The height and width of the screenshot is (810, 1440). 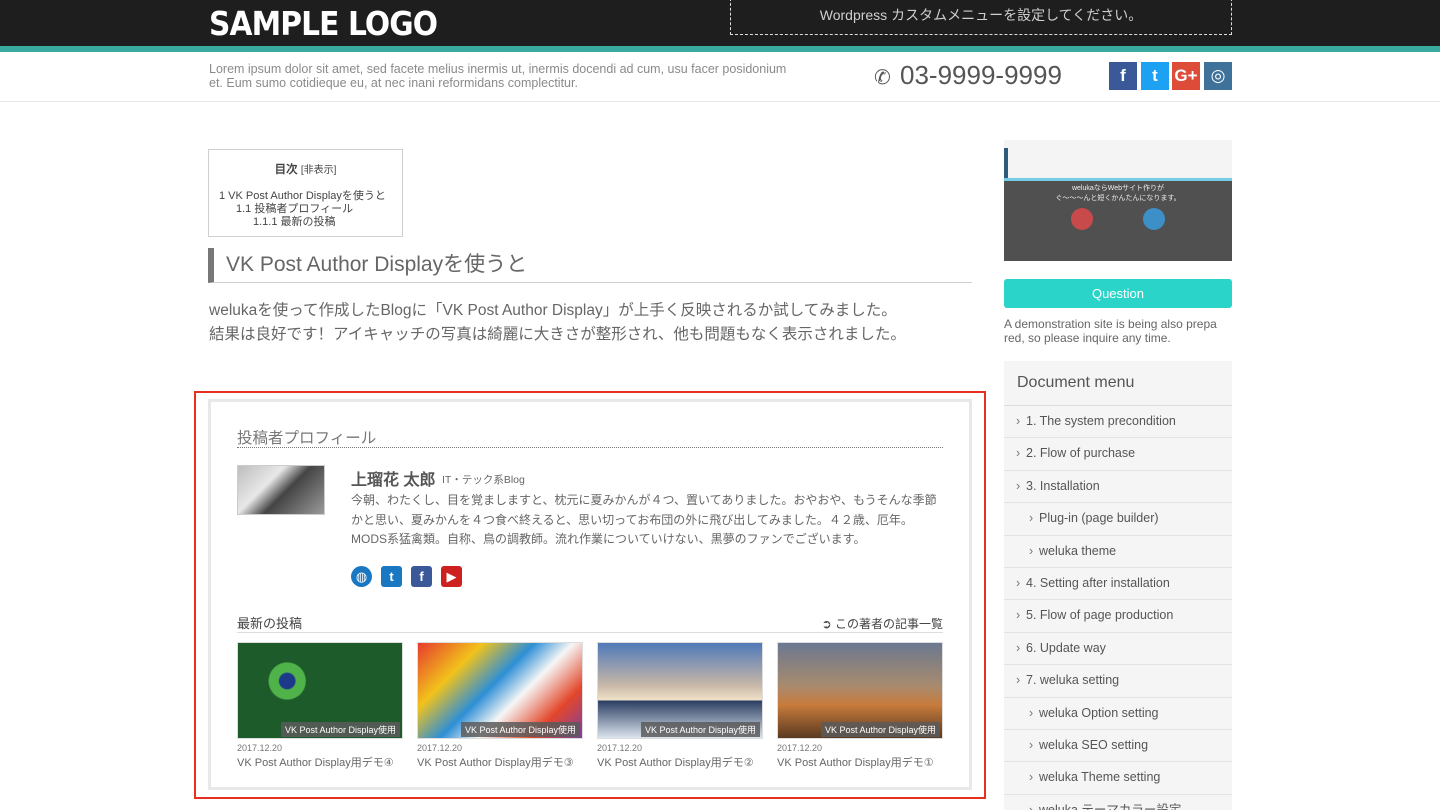 I want to click on phone-icon: ✆, so click(x=882, y=78).